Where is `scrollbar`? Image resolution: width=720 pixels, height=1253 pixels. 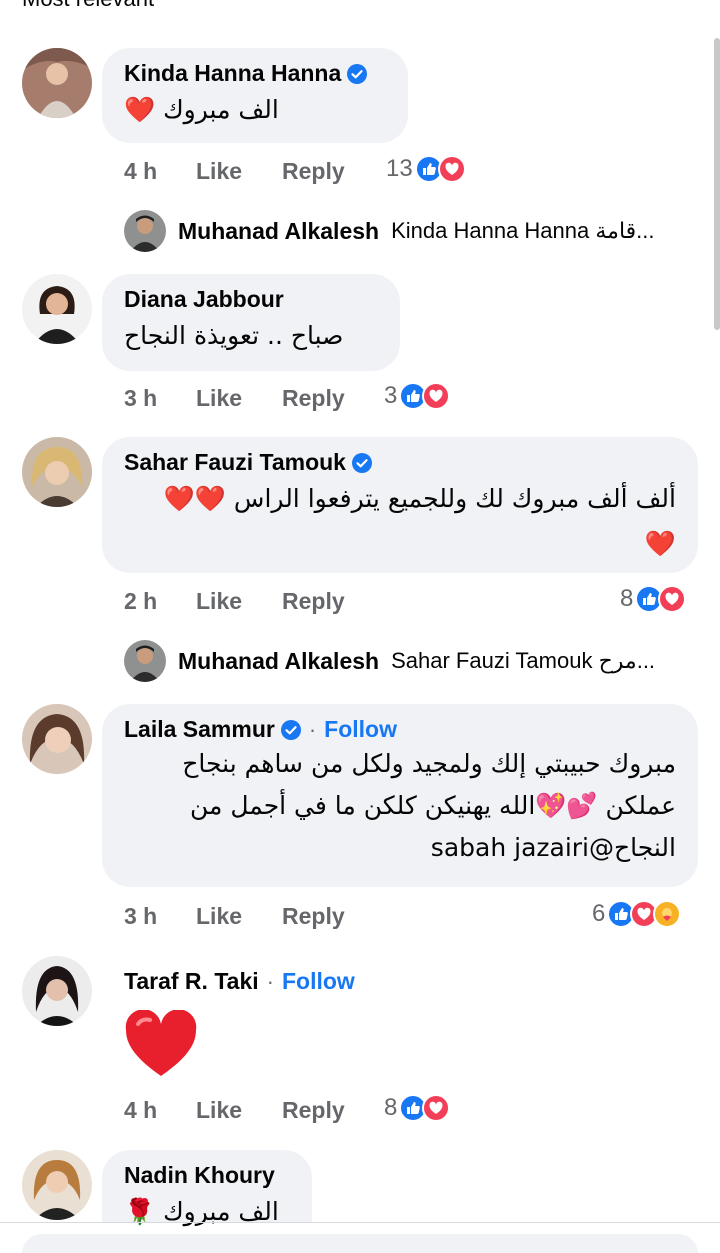 scrollbar is located at coordinates (717, 184).